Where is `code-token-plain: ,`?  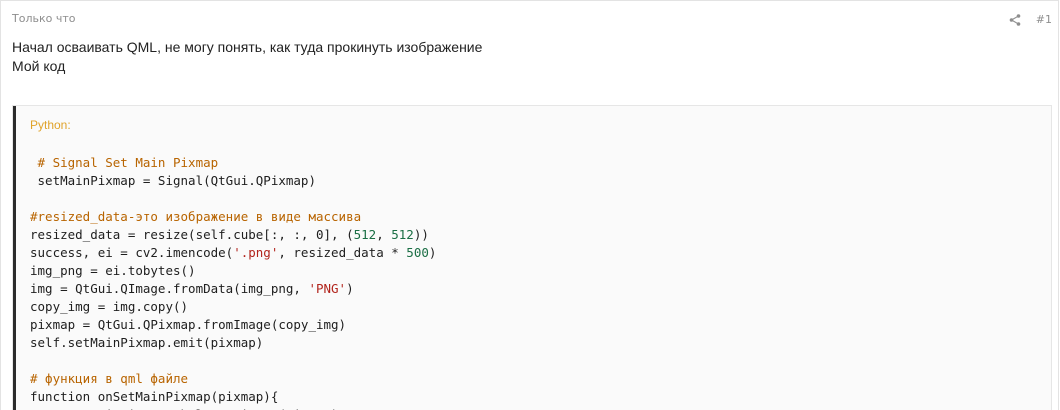 code-token-plain: , is located at coordinates (384, 234).